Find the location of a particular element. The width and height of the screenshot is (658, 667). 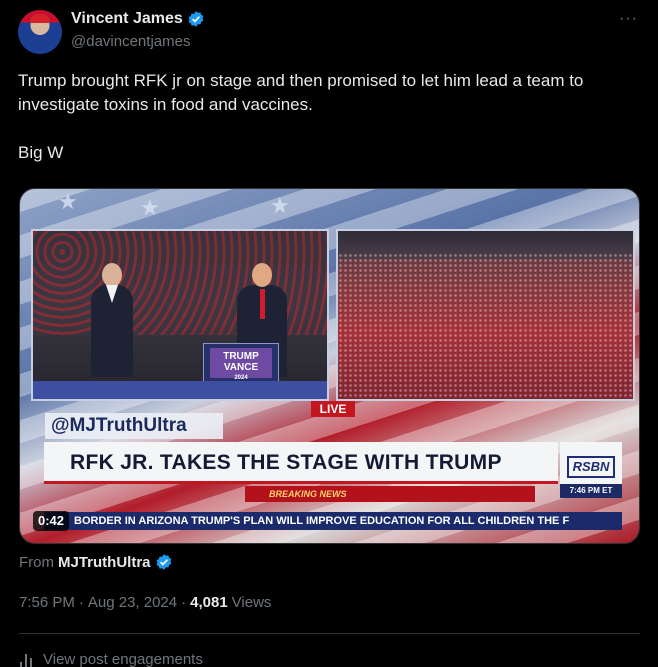

stage-floor is located at coordinates (180, 390).